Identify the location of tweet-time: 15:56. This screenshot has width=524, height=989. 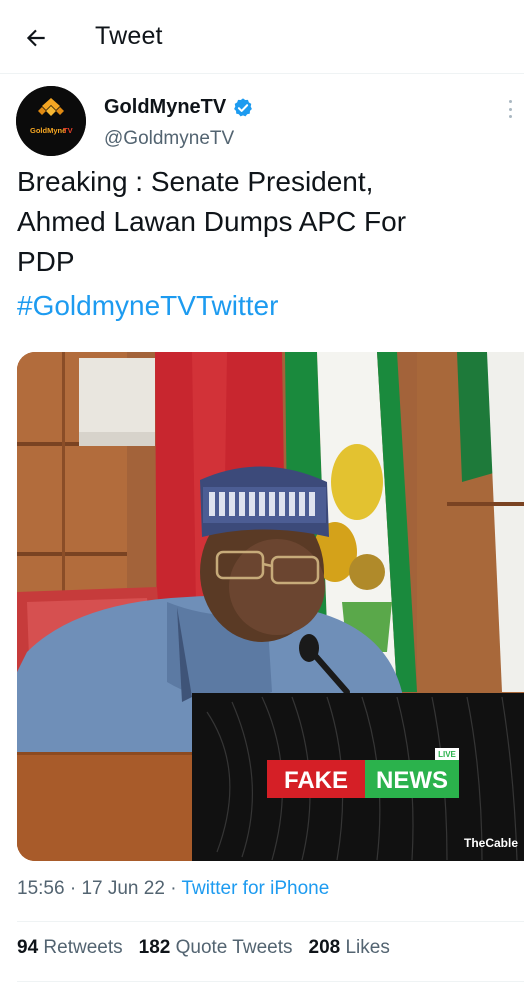
(41, 888).